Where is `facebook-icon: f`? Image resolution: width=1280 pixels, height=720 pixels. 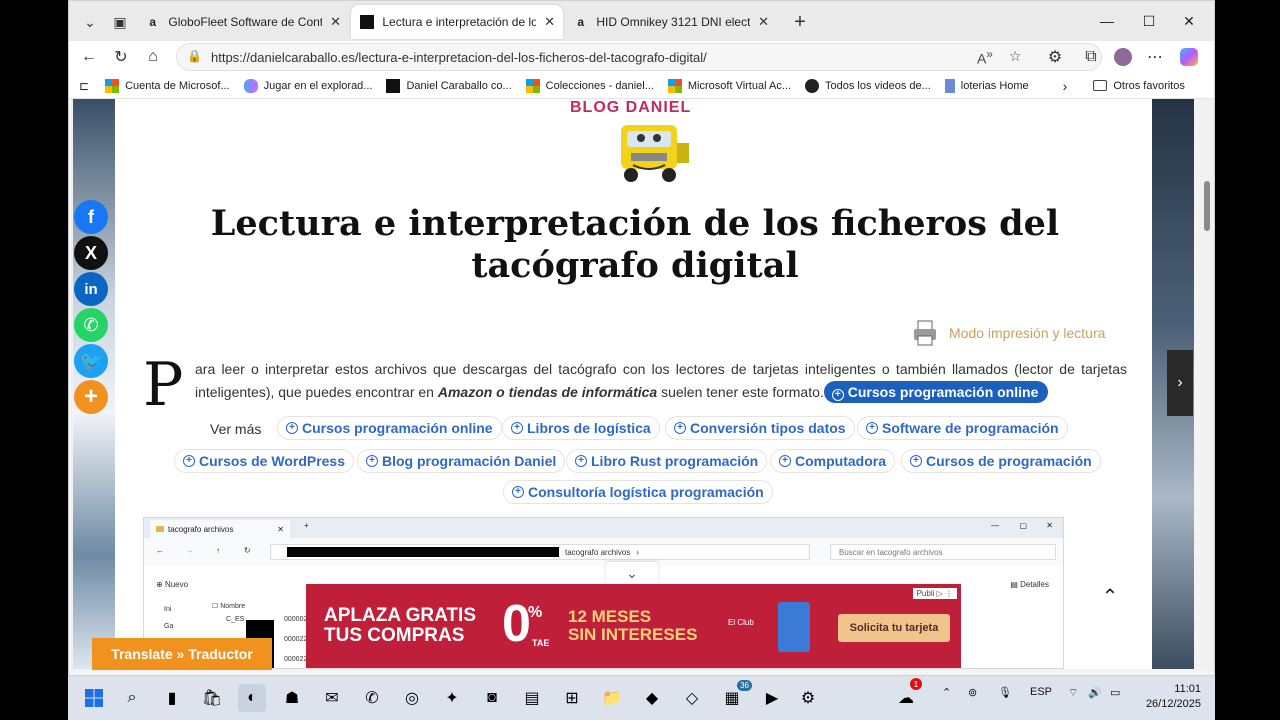
facebook-icon: f is located at coordinates (91, 217).